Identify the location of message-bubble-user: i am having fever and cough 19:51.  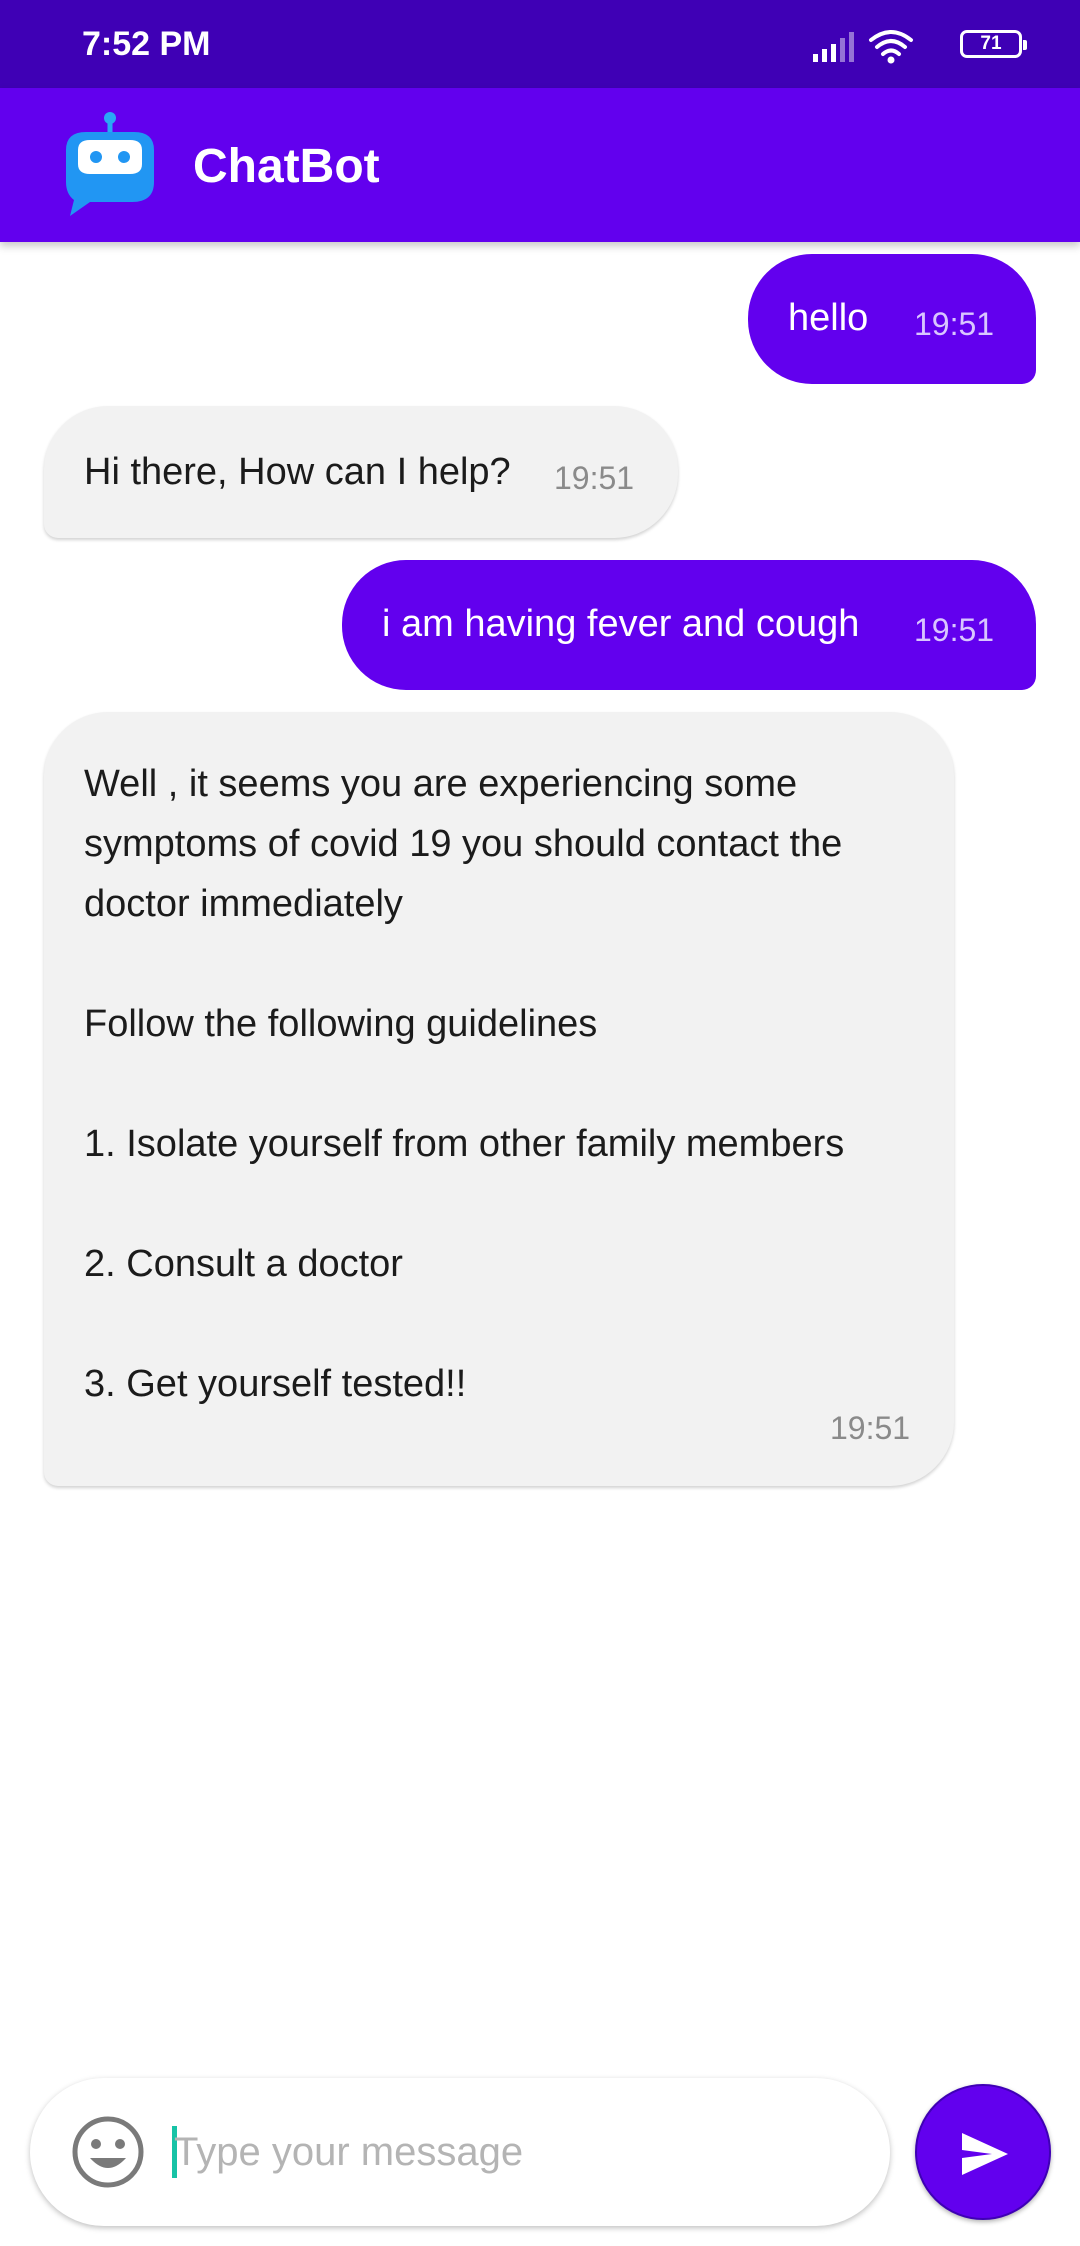
(689, 625).